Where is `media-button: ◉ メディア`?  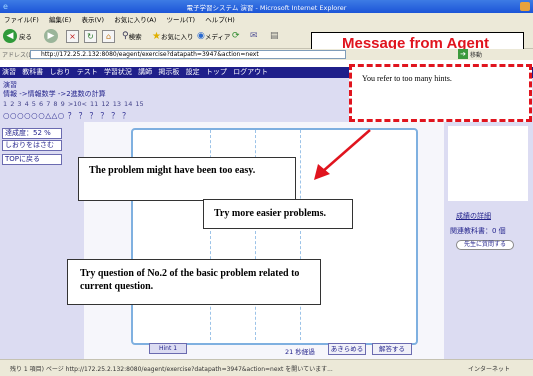 media-button: ◉ メディア is located at coordinates (213, 36).